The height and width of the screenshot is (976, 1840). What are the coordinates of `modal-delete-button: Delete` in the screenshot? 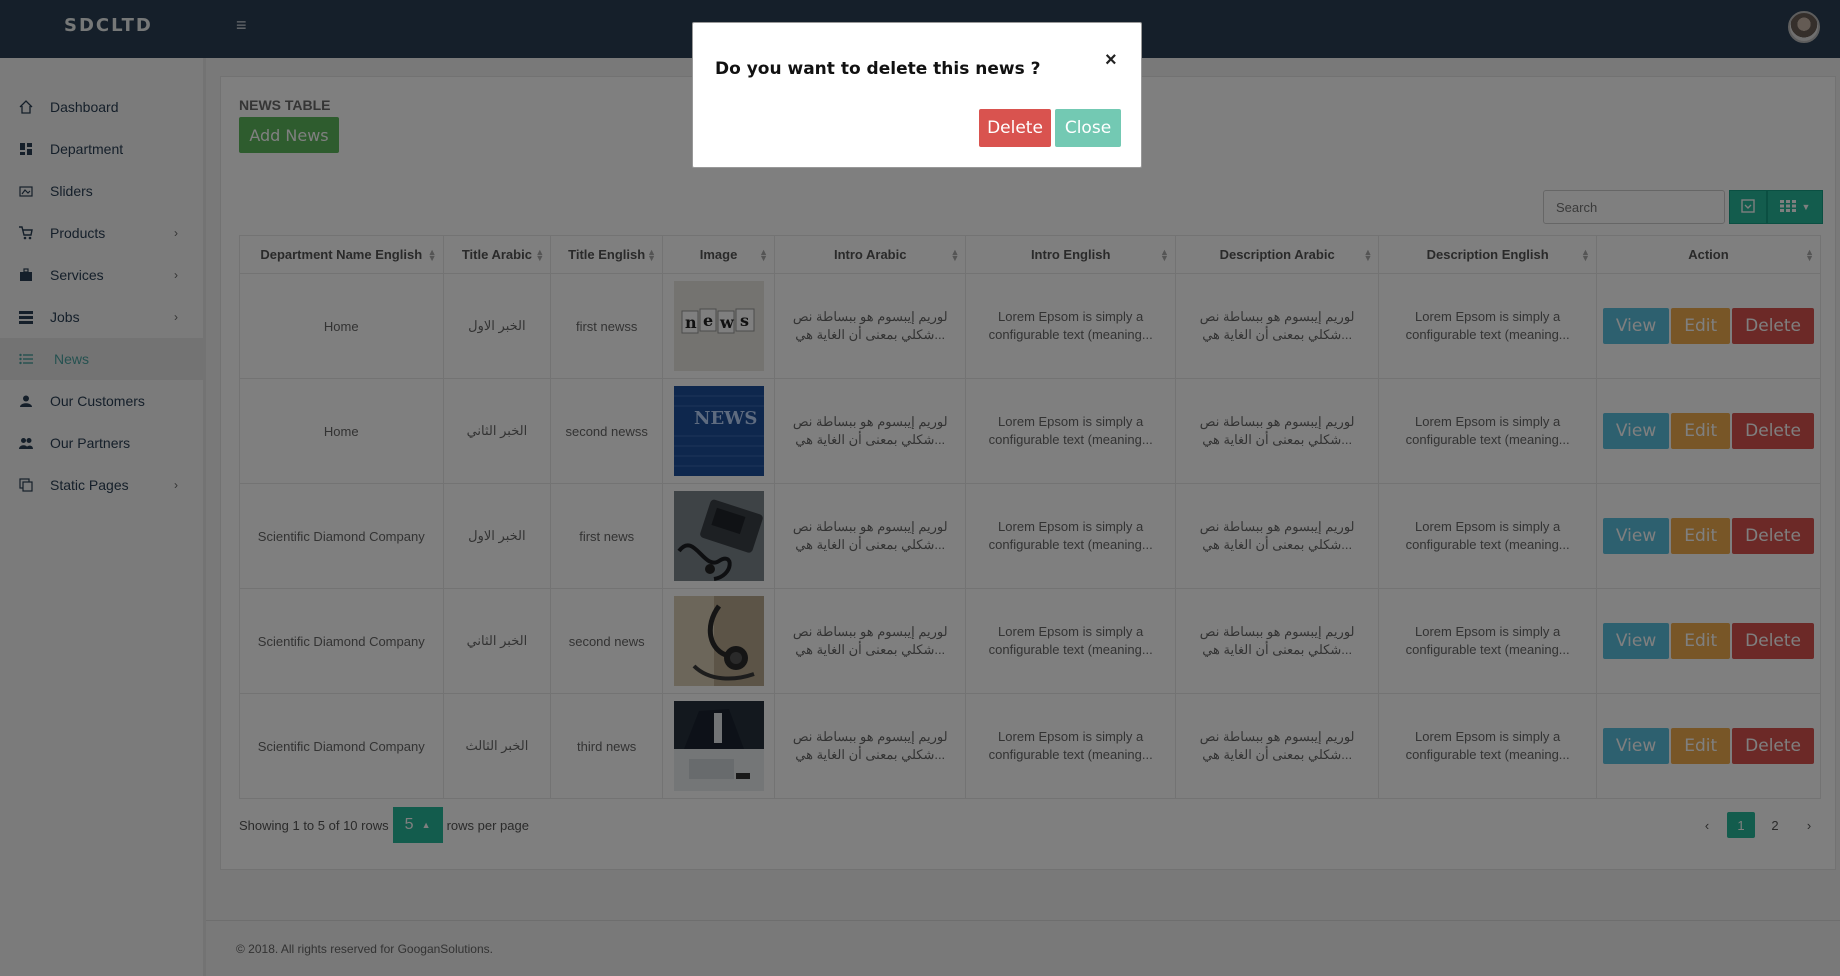 It's located at (1015, 128).